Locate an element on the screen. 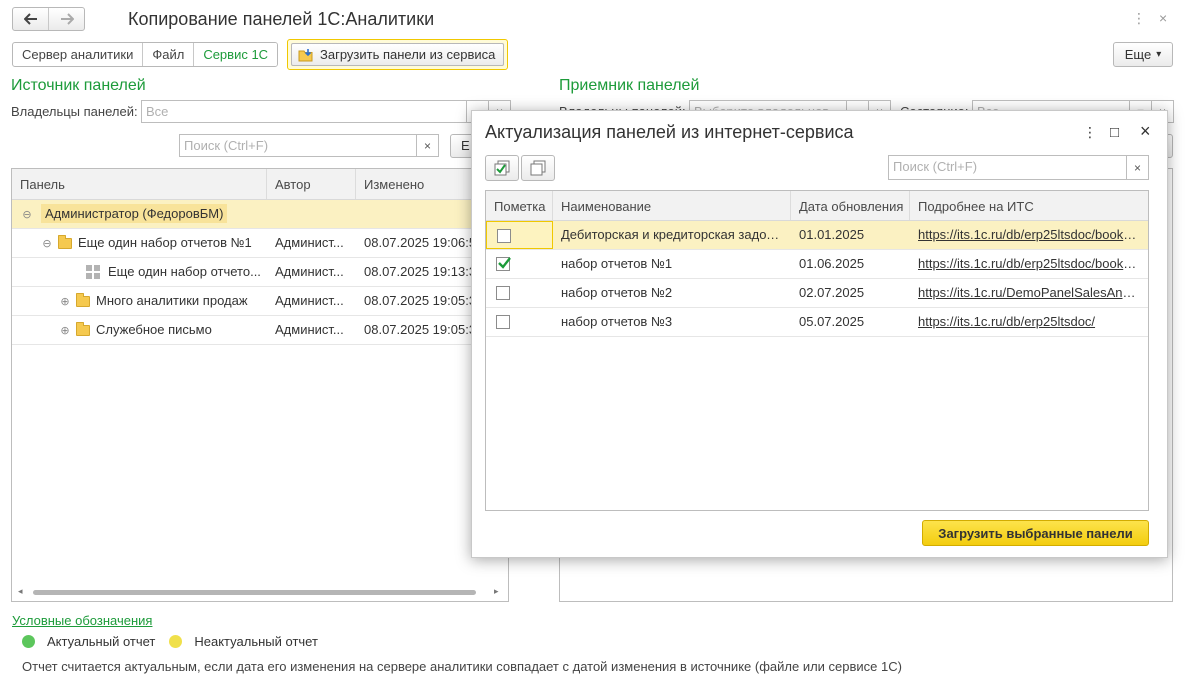 Image resolution: width=1185 pixels, height=685 pixels. load-from-service-button-face: Загрузить панели из сервиса is located at coordinates (398, 54).